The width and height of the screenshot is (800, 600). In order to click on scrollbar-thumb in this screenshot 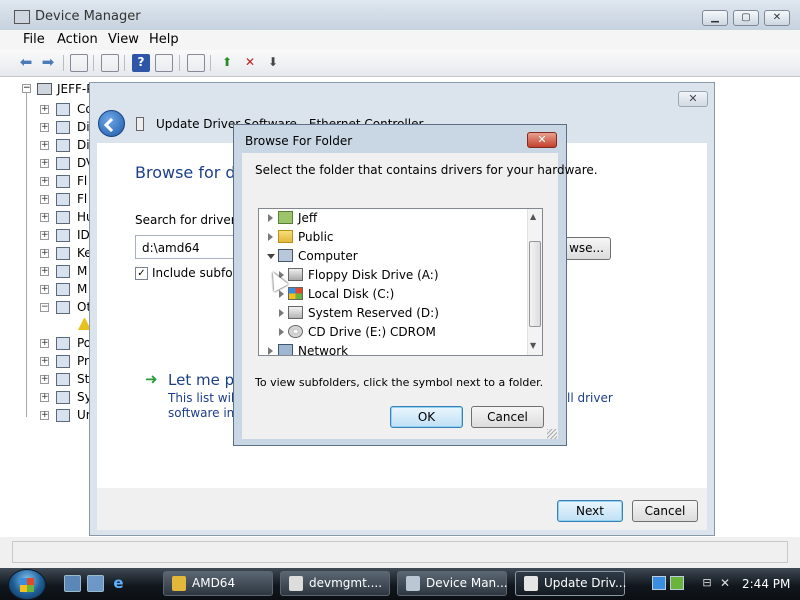, I will do `click(535, 284)`.